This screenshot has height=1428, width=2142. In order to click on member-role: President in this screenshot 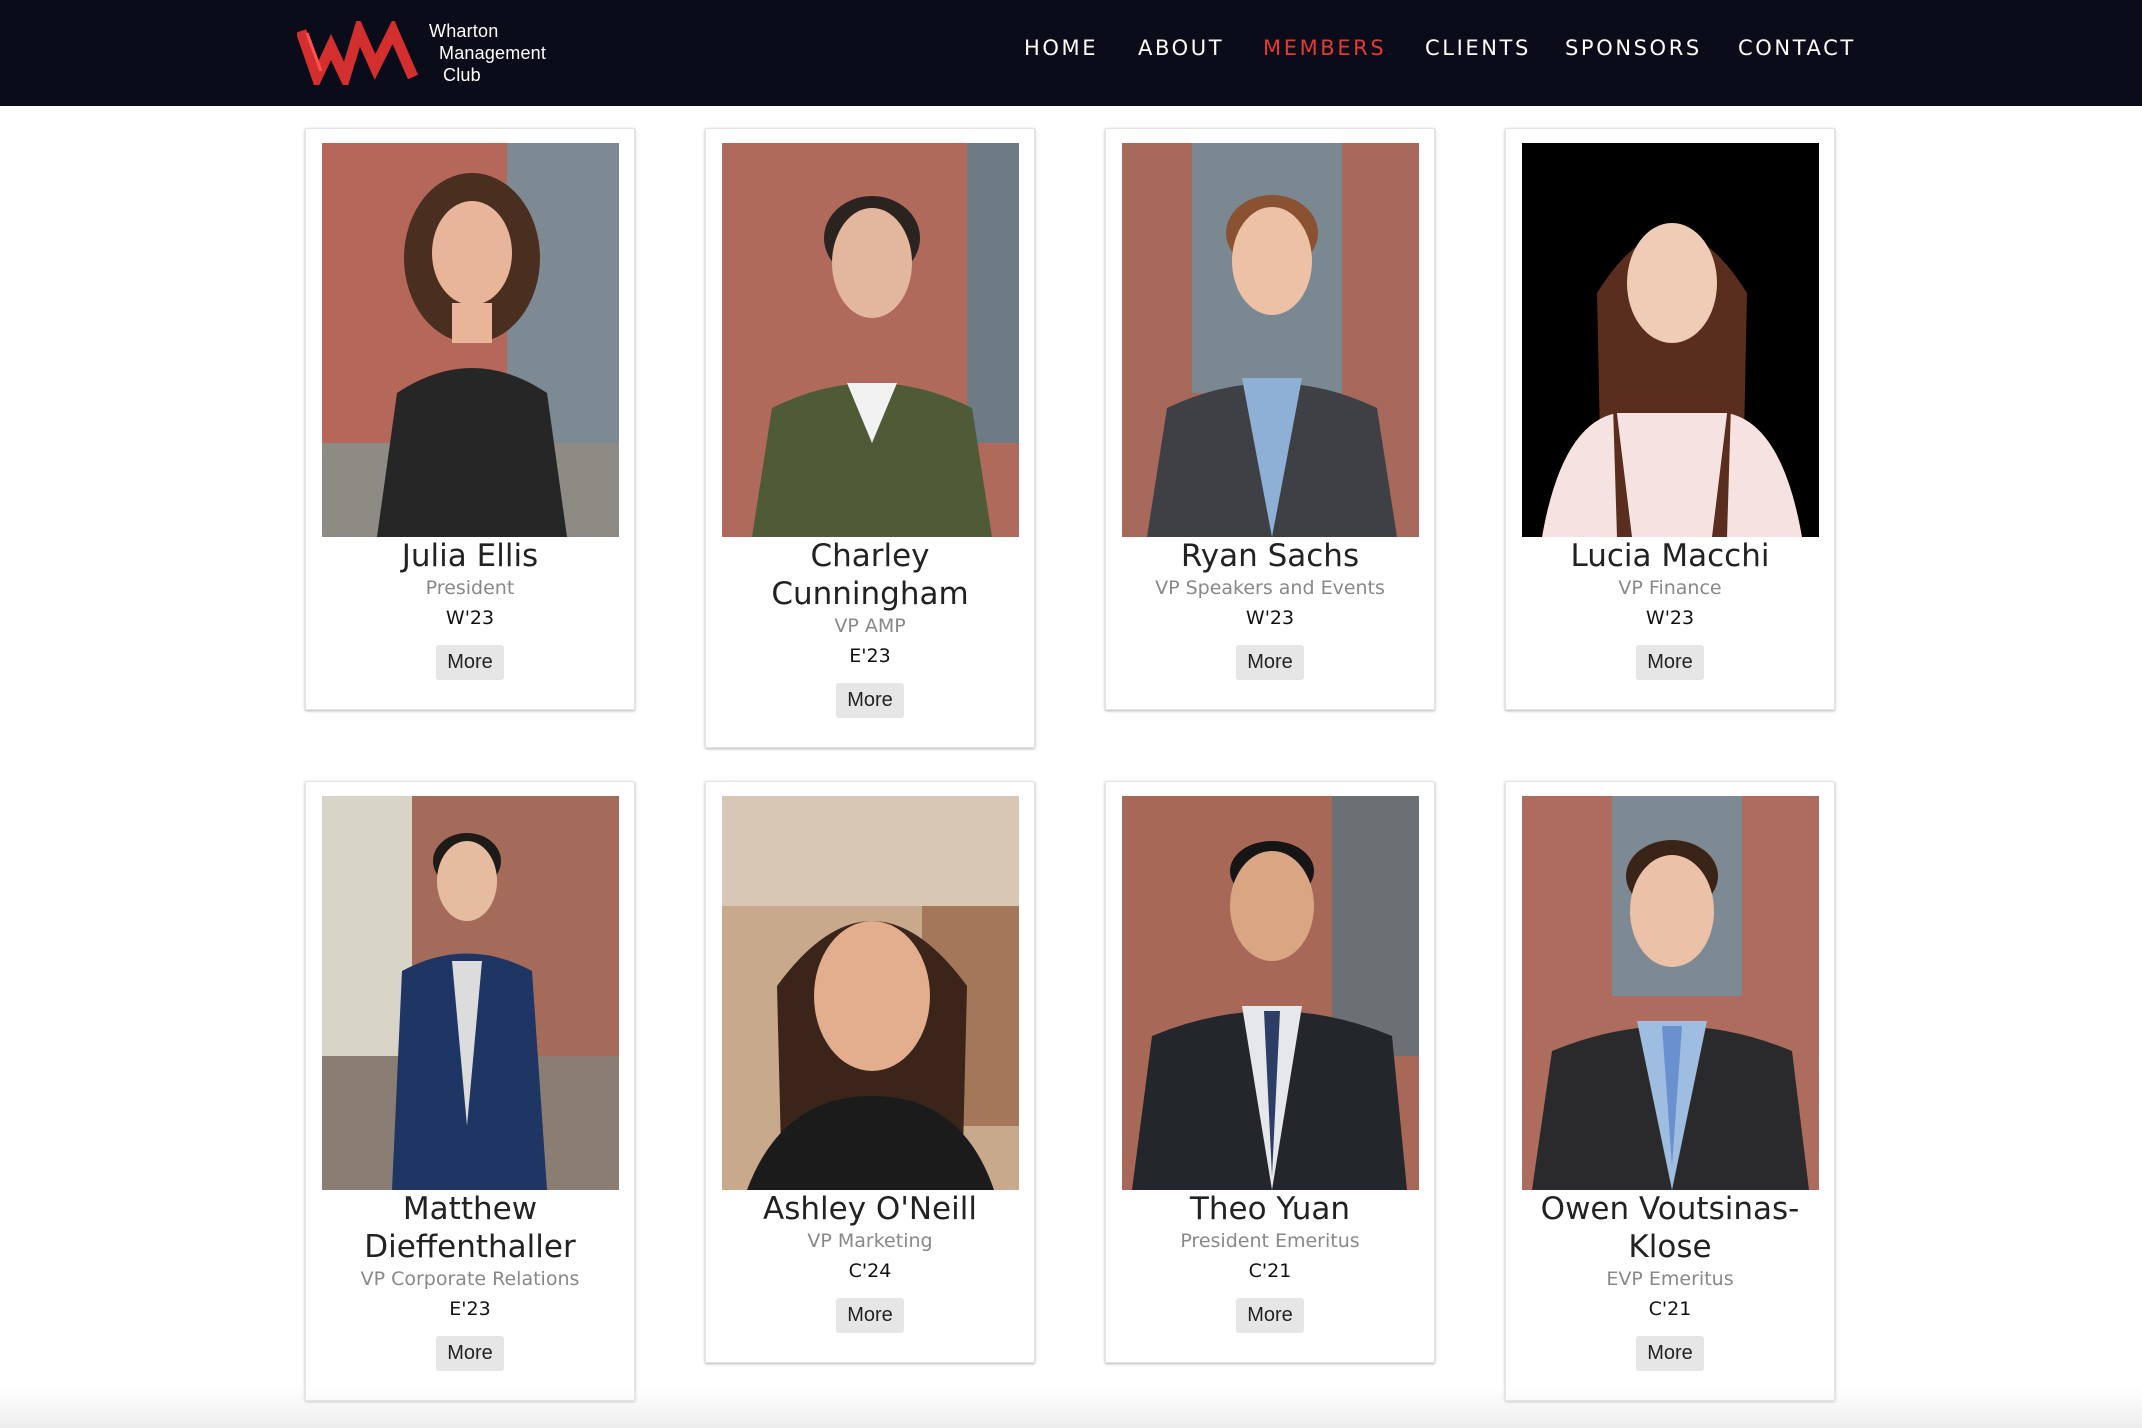, I will do `click(470, 588)`.